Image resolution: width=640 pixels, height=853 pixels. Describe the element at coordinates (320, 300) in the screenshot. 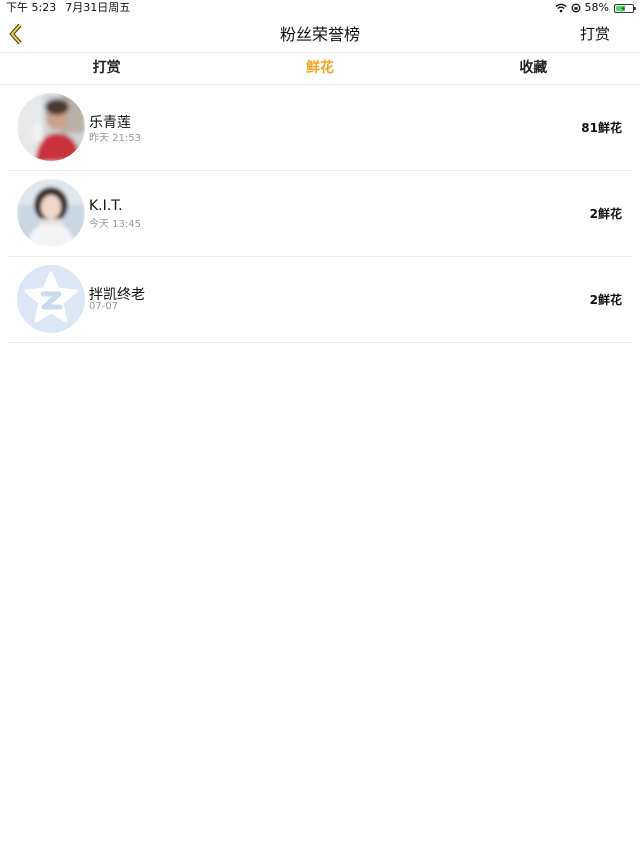

I see `list-item: 拌凯终老 07-07 2鲜花` at that location.